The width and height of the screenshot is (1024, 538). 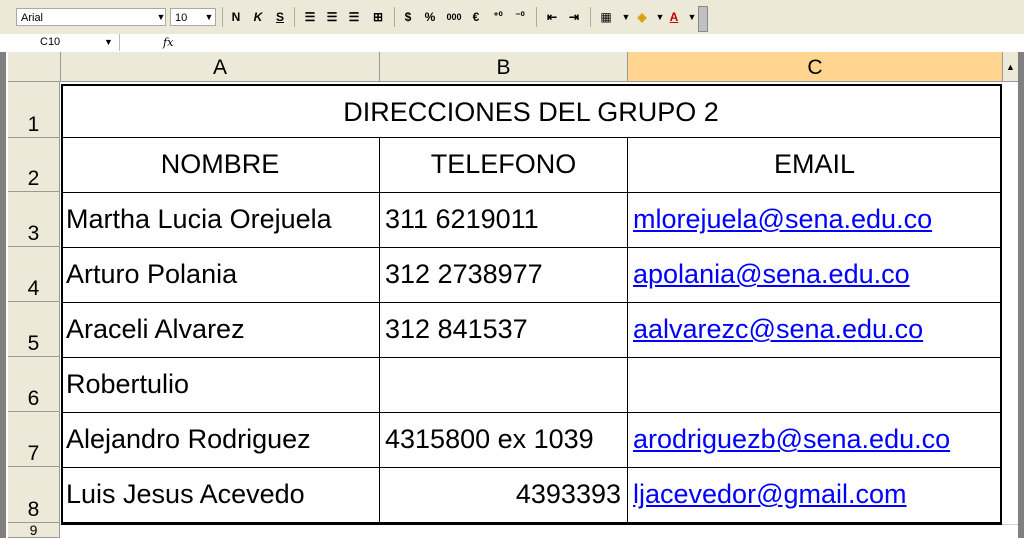 What do you see at coordinates (504, 495) in the screenshot?
I see `table-row-phone: 4393393` at bounding box center [504, 495].